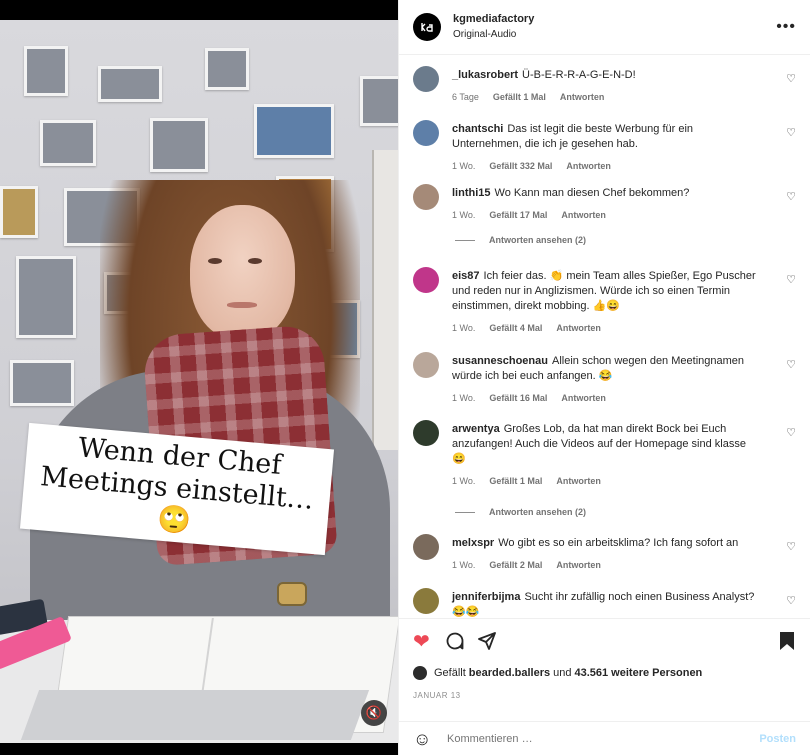 The image size is (810, 756). Describe the element at coordinates (638, 673) in the screenshot. I see `likes-count: 43.561 weitere Personen` at that location.